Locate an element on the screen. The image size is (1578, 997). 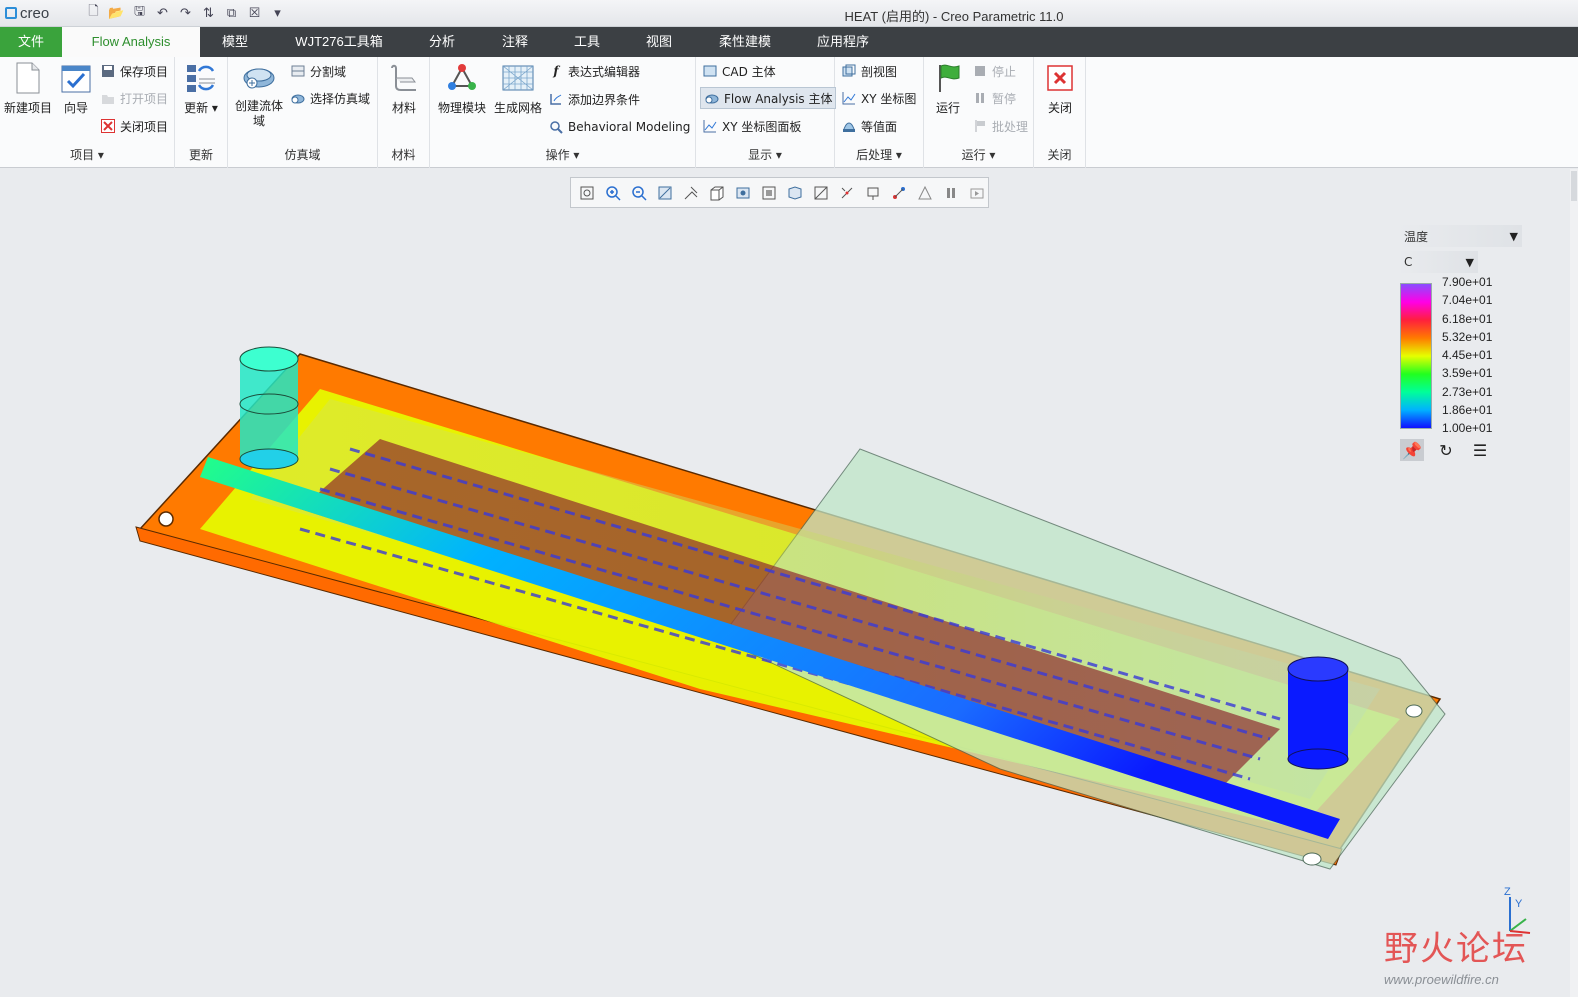
group-close: 关闭 关闭 is located at coordinates (1060, 112).